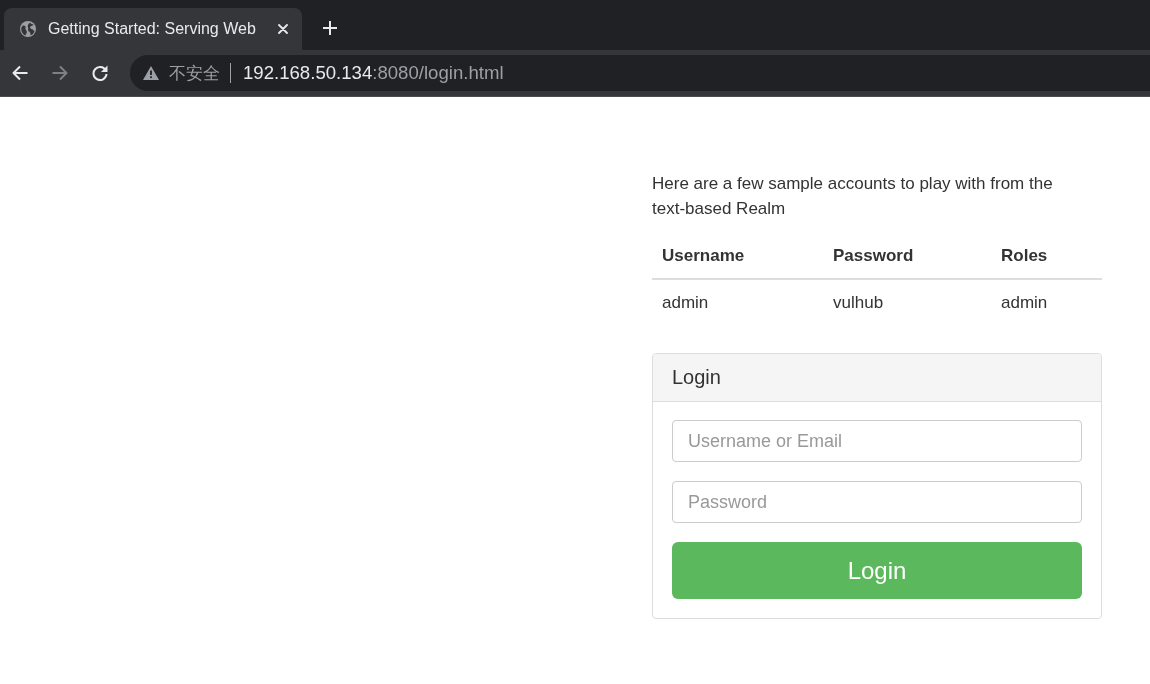 This screenshot has height=684, width=1150. Describe the element at coordinates (696, 377) in the screenshot. I see `panel-title: Login` at that location.